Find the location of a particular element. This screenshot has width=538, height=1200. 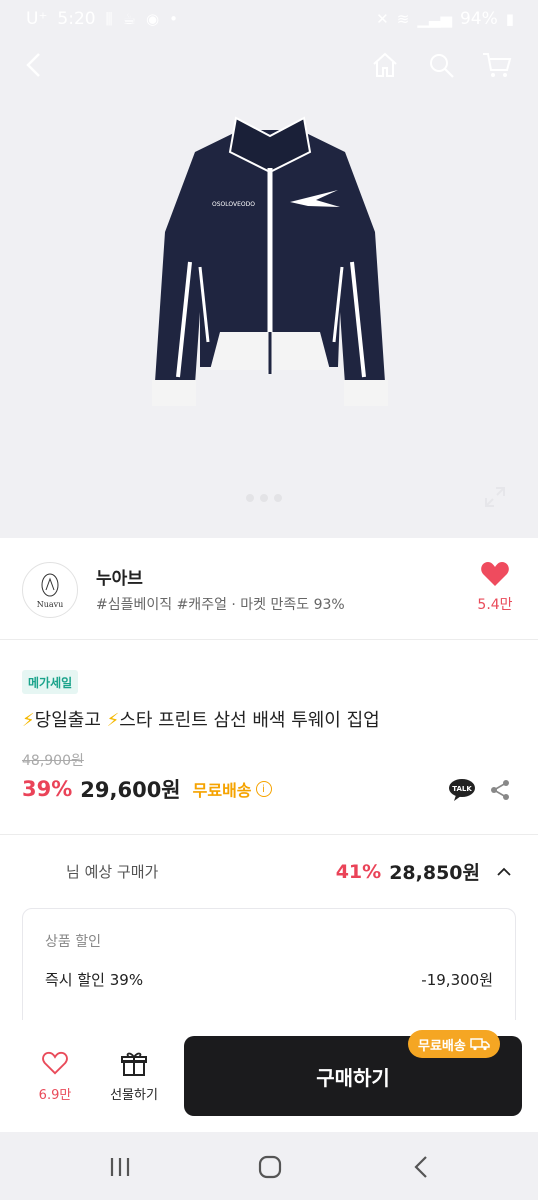

system-home-icon is located at coordinates (270, 1167).